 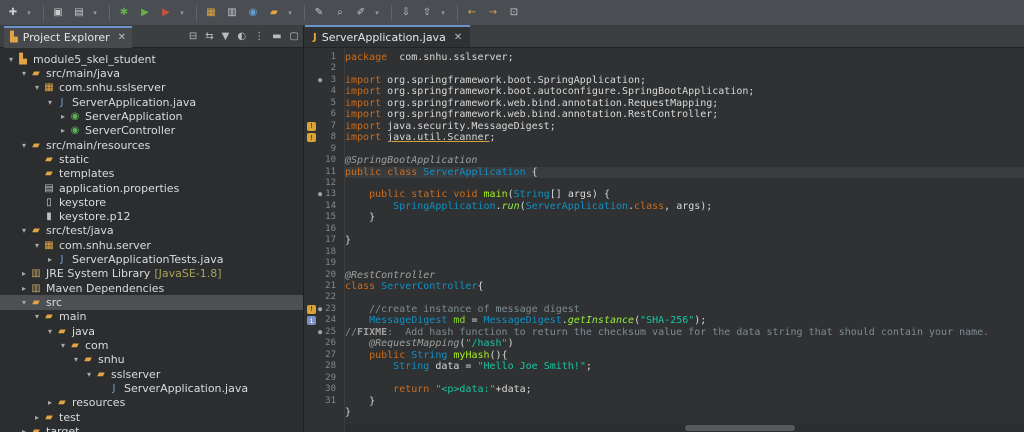 I want to click on tree-item: ▾ ▰ src/main/resources, so click(x=151, y=145).